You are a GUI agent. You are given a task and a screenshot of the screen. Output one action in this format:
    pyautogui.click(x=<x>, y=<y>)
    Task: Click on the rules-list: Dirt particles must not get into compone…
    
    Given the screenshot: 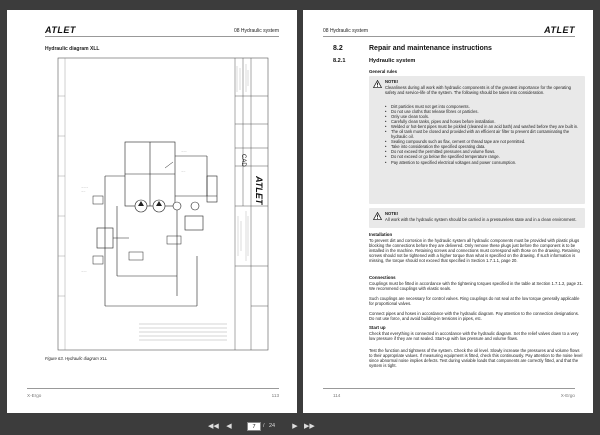 What is the action you would take?
    pyautogui.click(x=483, y=134)
    